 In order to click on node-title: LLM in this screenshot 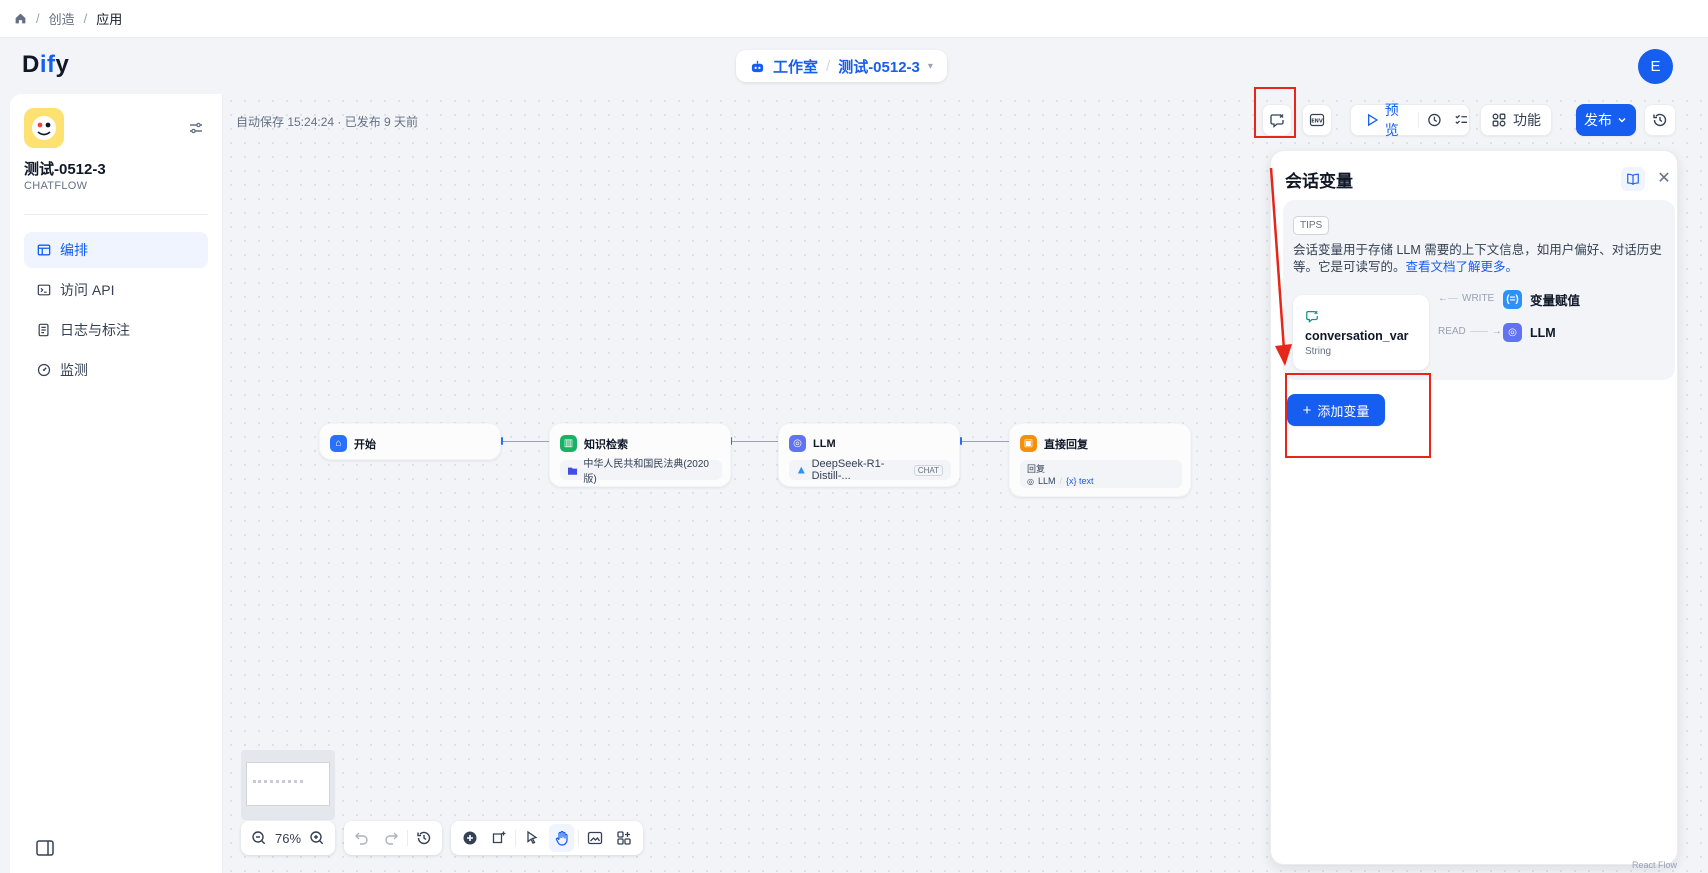, I will do `click(824, 443)`.